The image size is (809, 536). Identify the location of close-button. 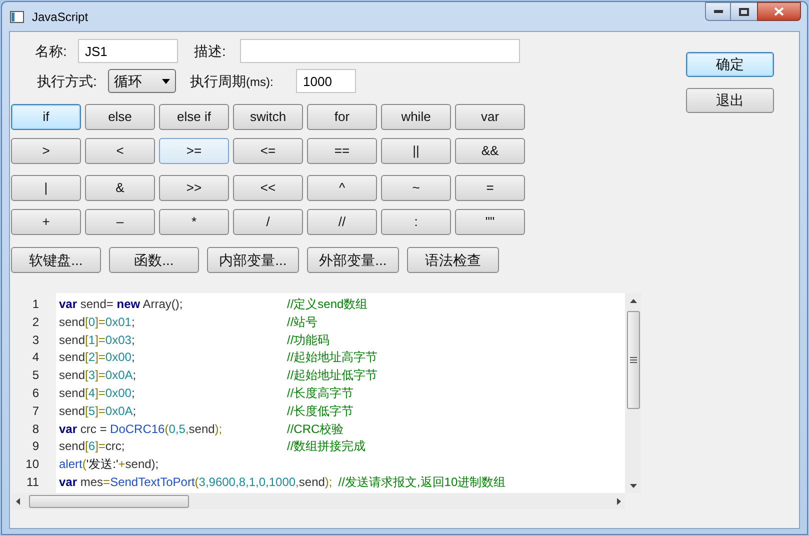
(779, 11).